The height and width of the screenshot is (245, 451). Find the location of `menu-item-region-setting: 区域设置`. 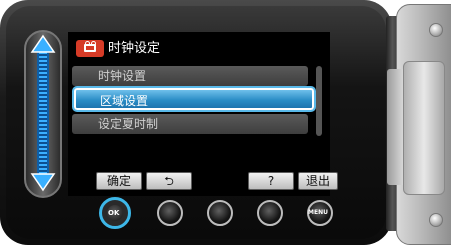

menu-item-region-setting: 区域设置 is located at coordinates (194, 99).